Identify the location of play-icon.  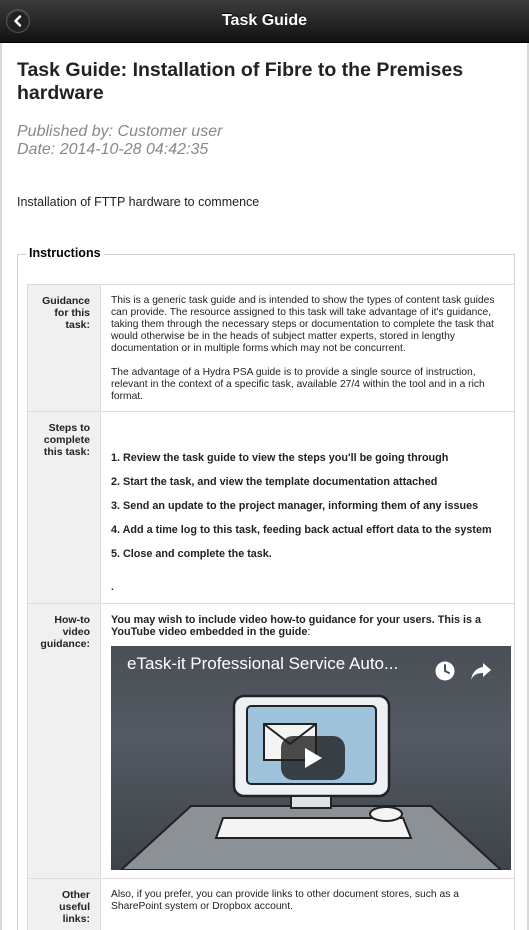
(313, 758).